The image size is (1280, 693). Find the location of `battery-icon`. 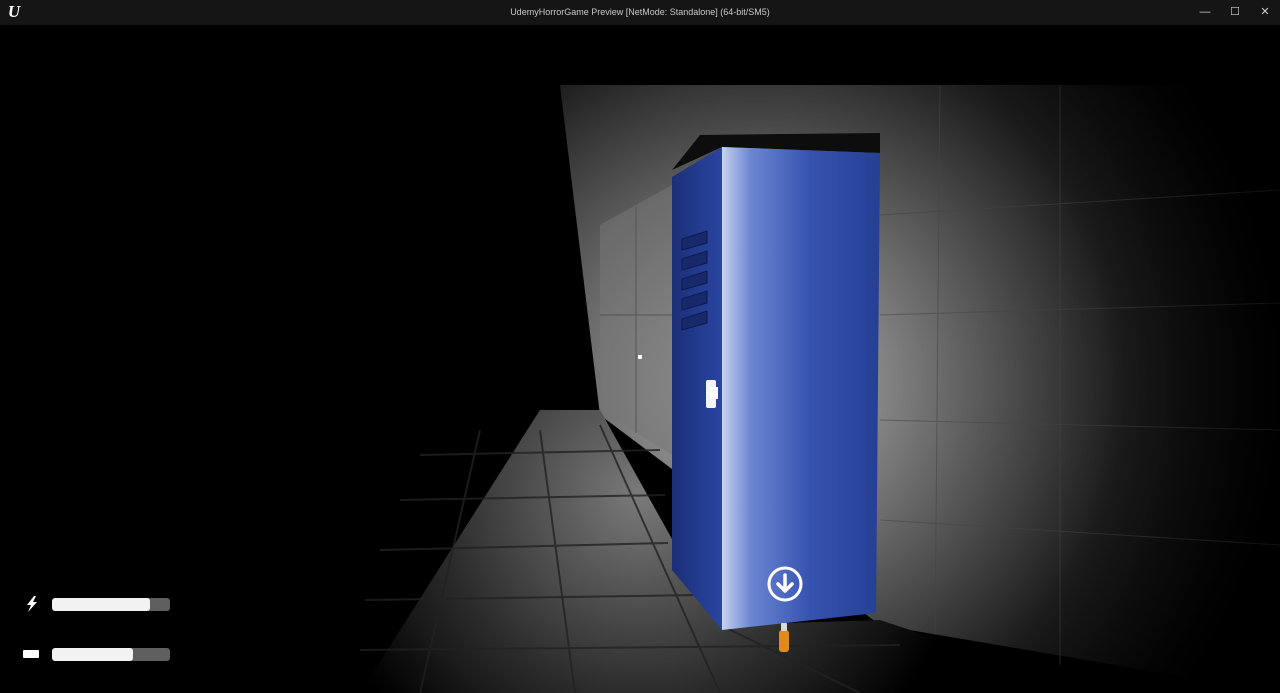

battery-icon is located at coordinates (31, 654).